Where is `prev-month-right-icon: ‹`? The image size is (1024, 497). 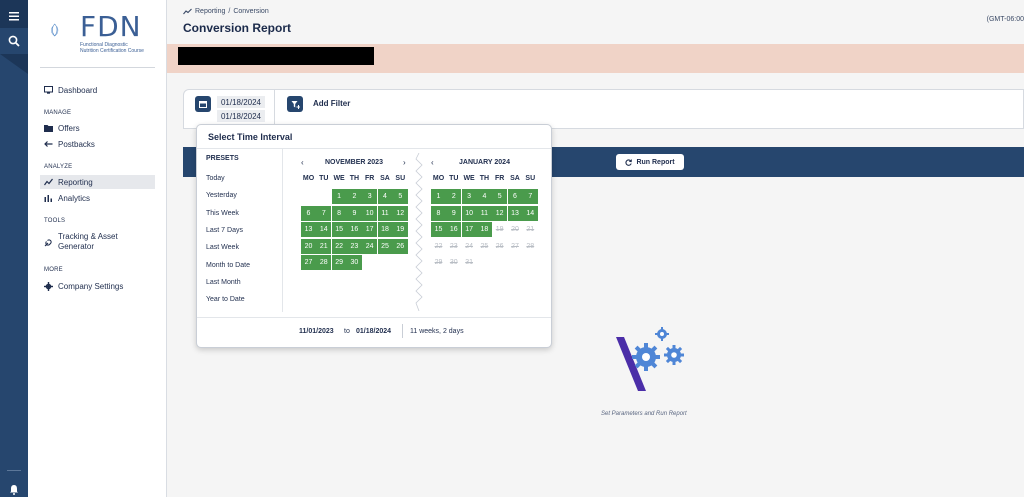
prev-month-right-icon: ‹ is located at coordinates (432, 162).